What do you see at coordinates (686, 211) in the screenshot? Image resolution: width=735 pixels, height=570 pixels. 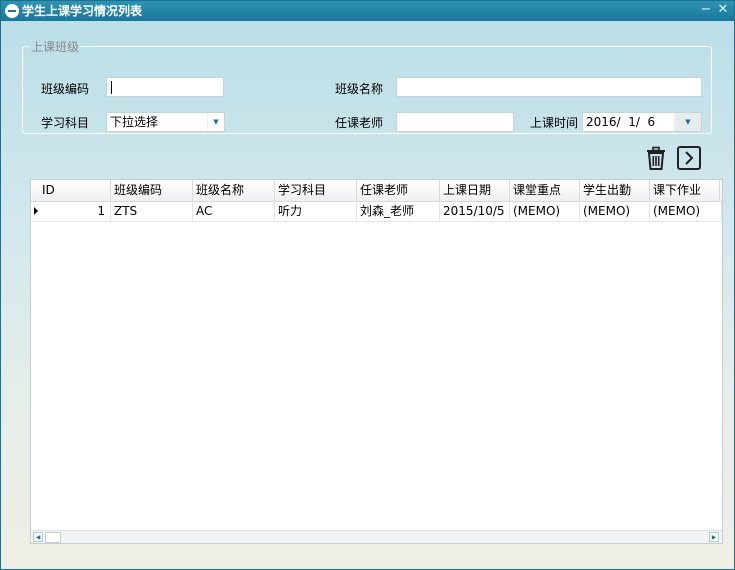 I see `cell-homework: (MEMO)` at bounding box center [686, 211].